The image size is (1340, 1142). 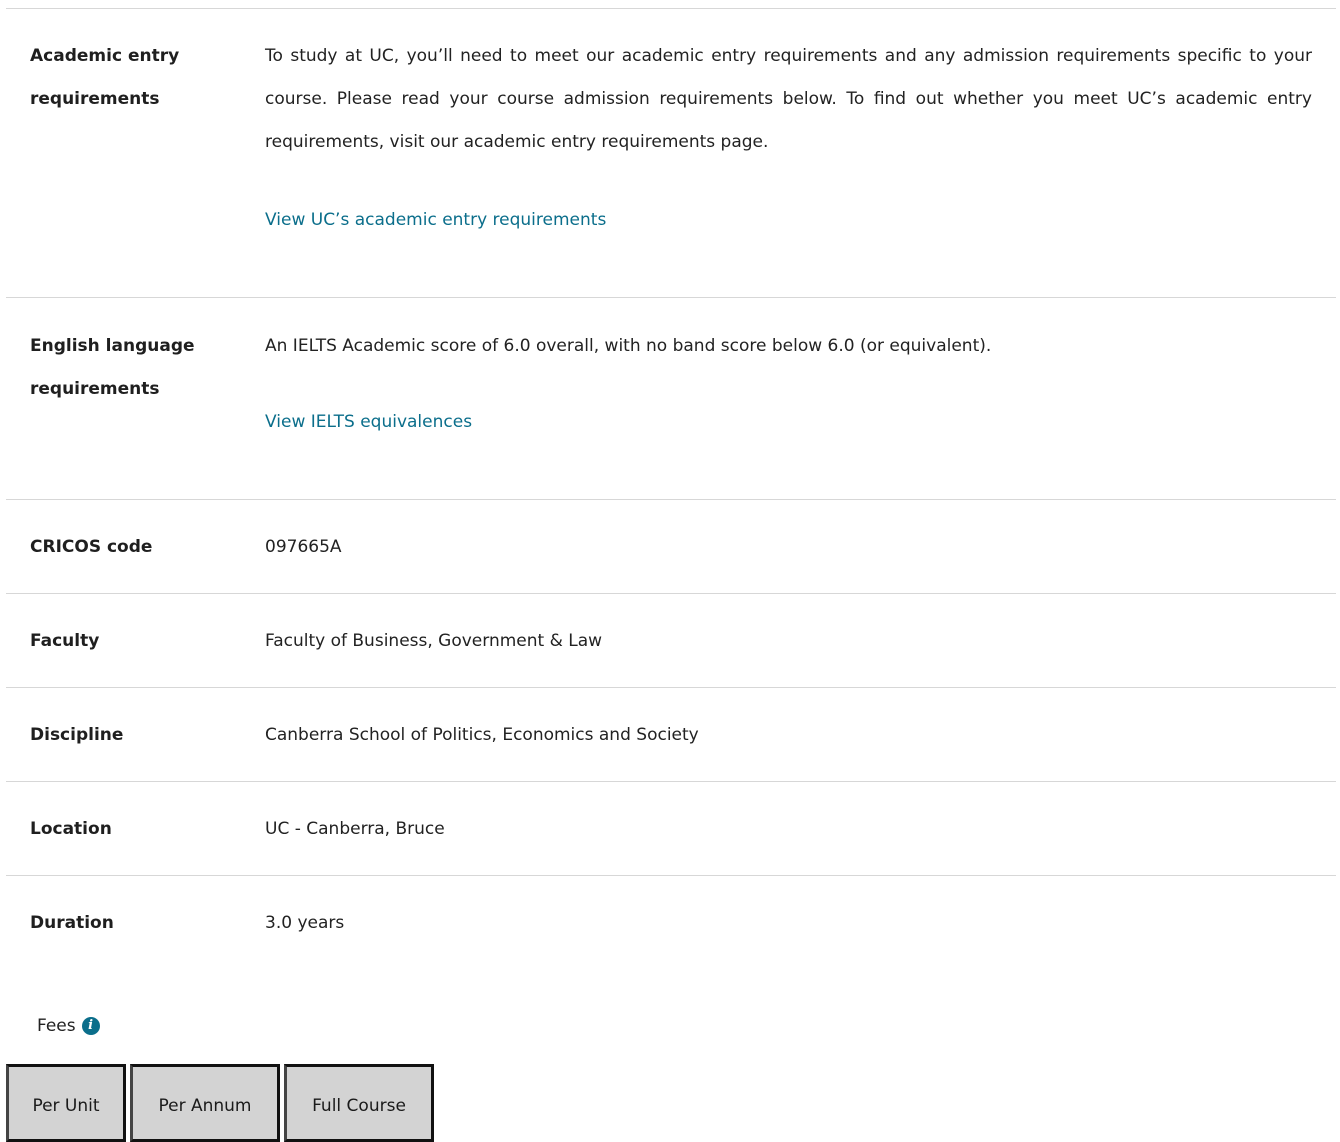 What do you see at coordinates (130, 368) in the screenshot?
I see `english-language-label: English language requirements` at bounding box center [130, 368].